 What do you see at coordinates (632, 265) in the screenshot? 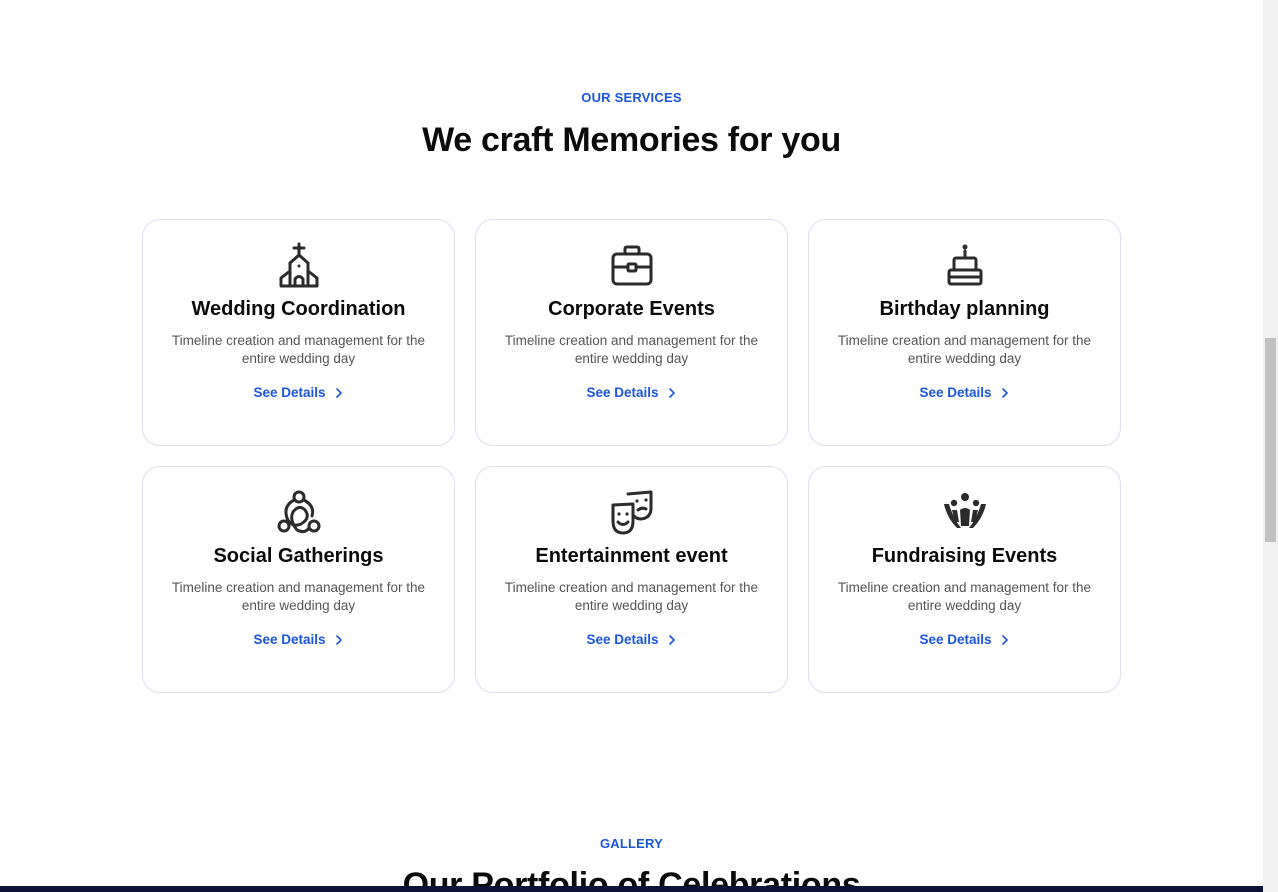
I see `briefcase-icon` at bounding box center [632, 265].